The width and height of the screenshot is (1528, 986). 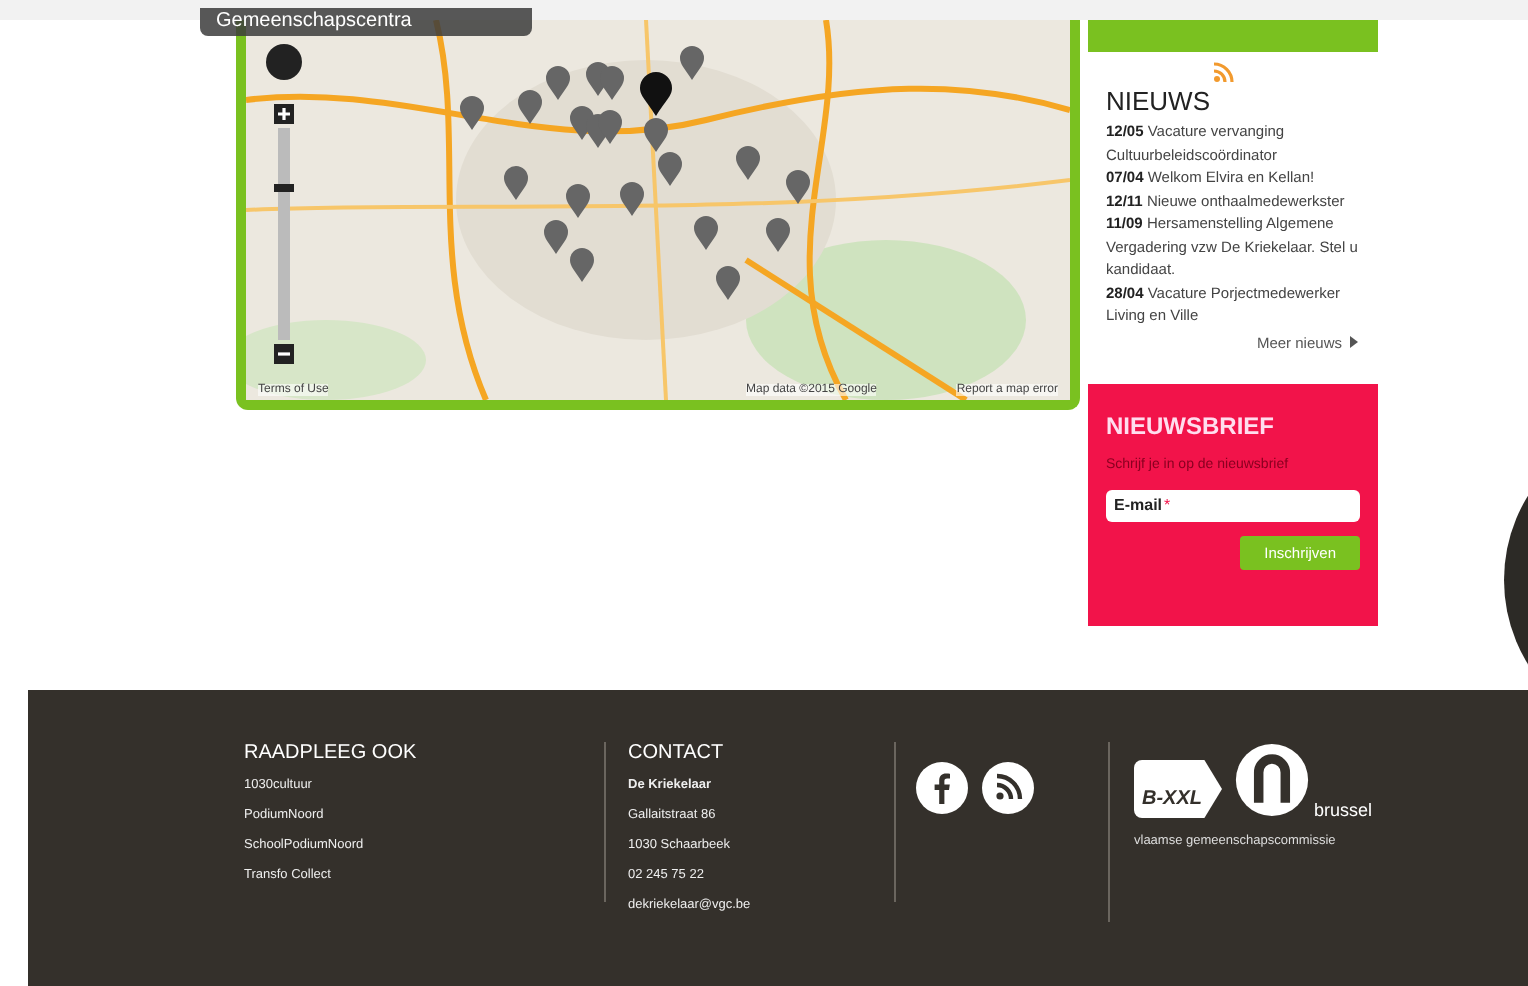 What do you see at coordinates (1343, 810) in the screenshot?
I see `logo-wordmark: brussel` at bounding box center [1343, 810].